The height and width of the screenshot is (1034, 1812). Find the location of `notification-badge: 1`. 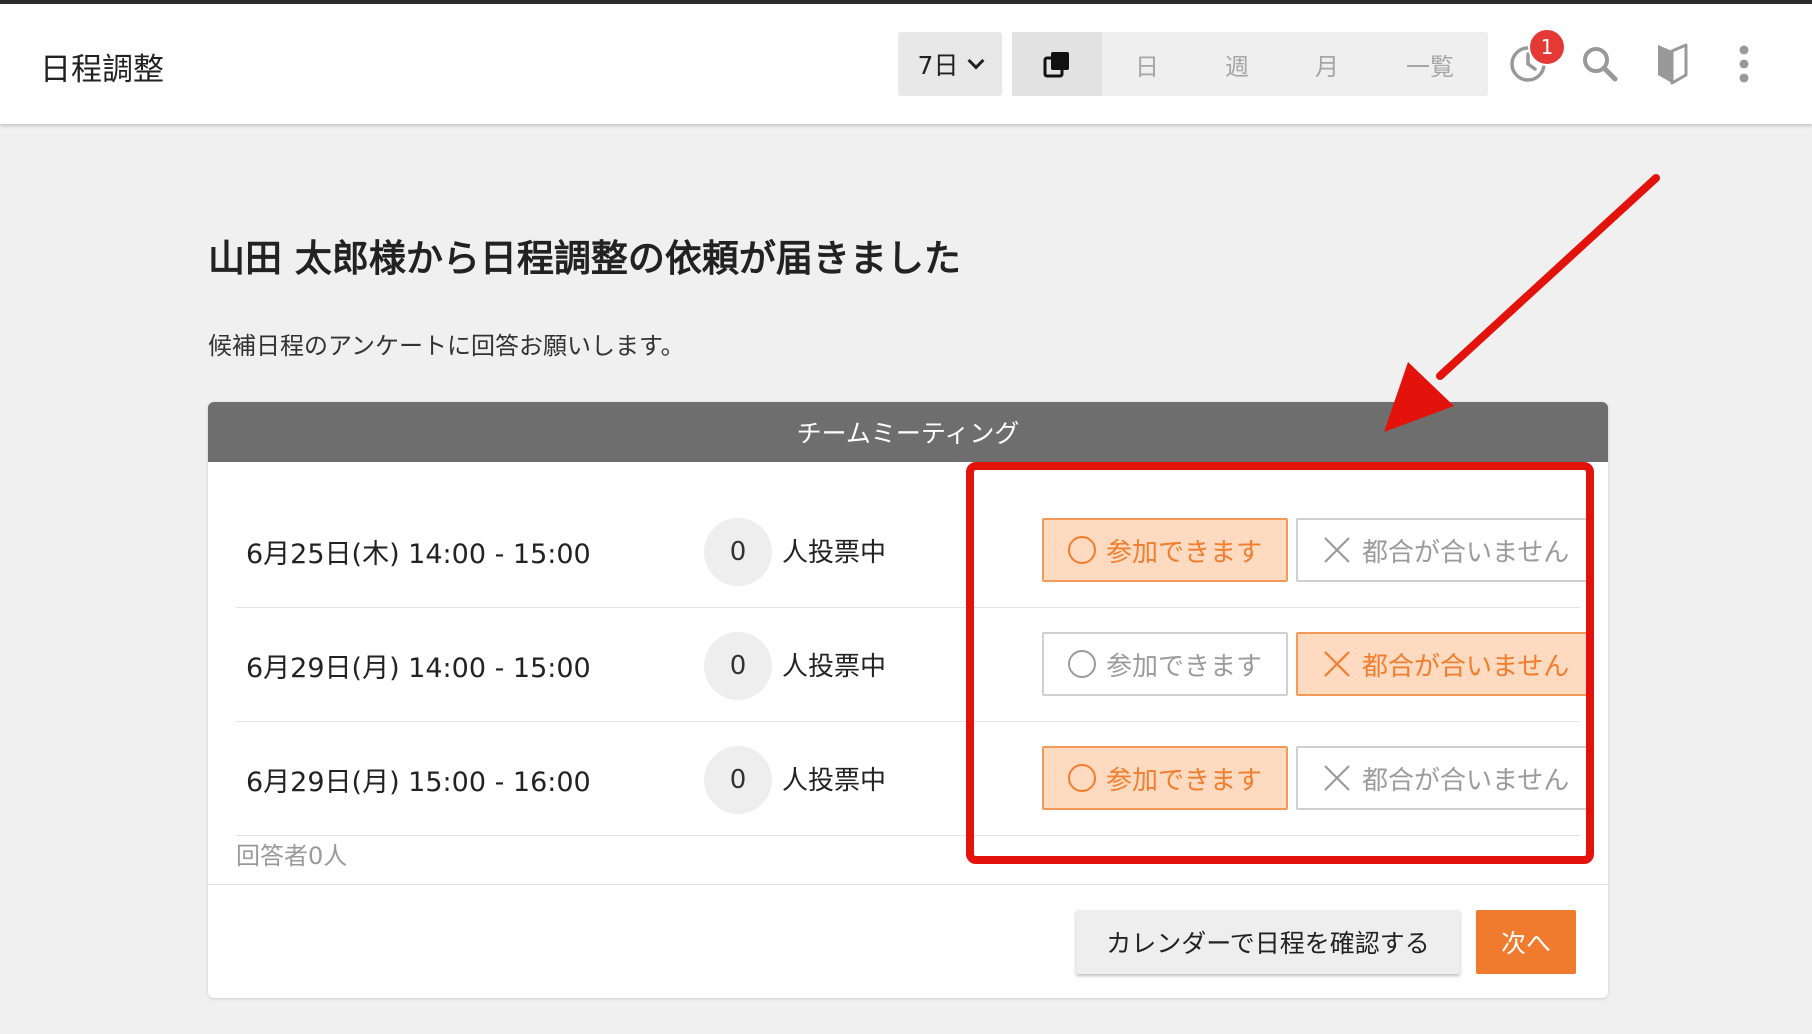

notification-badge: 1 is located at coordinates (1547, 47).